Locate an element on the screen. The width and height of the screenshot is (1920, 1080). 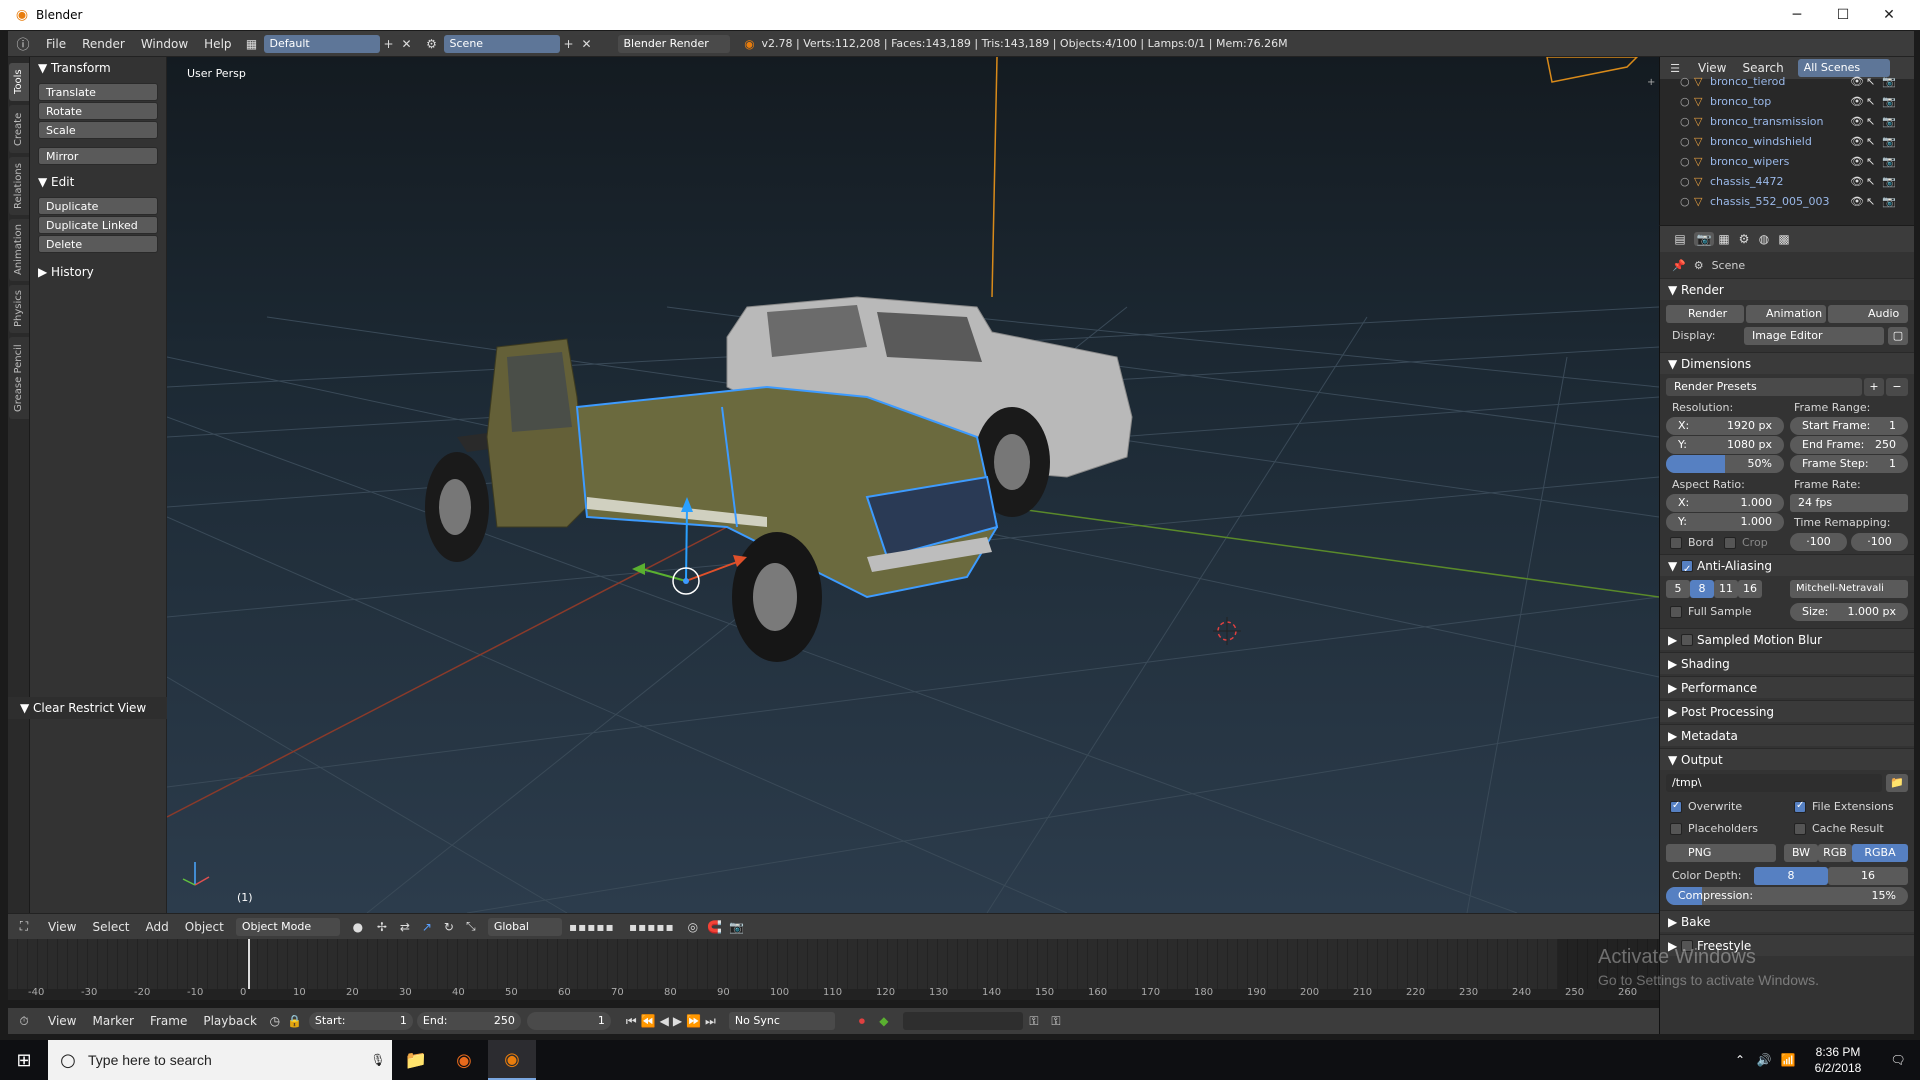
add-layout-icon: + is located at coordinates (389, 44).